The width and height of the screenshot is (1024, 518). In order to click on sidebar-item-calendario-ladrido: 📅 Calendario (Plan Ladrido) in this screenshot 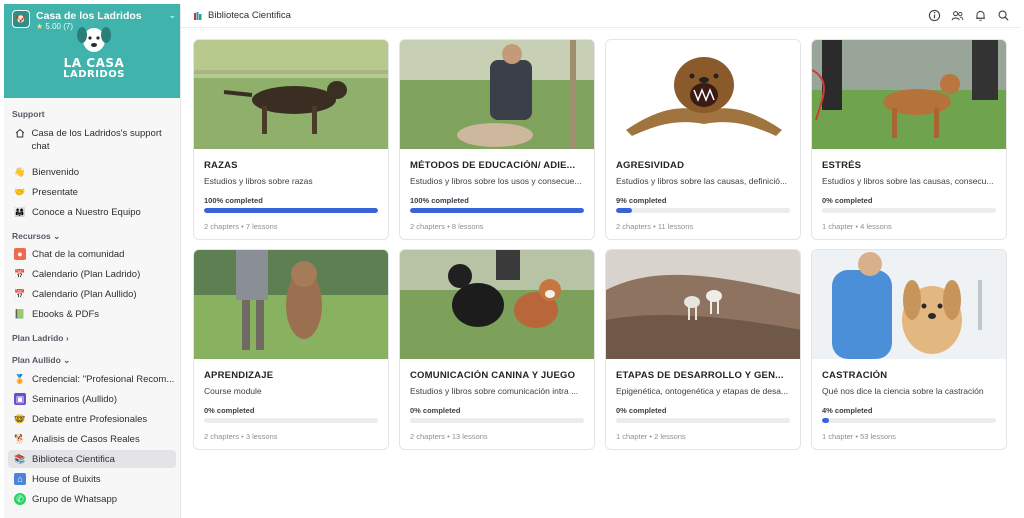, I will do `click(92, 274)`.